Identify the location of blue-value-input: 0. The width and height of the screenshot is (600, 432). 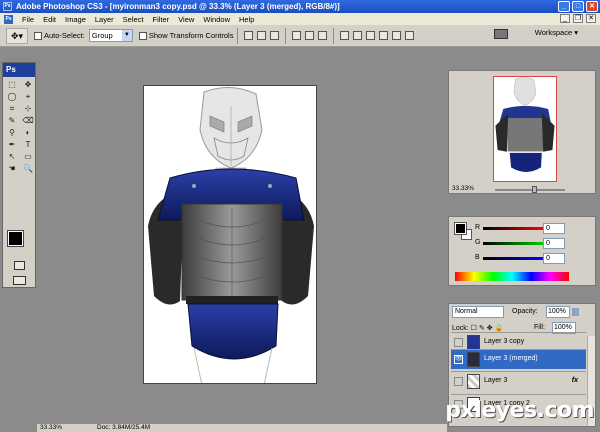
(554, 258).